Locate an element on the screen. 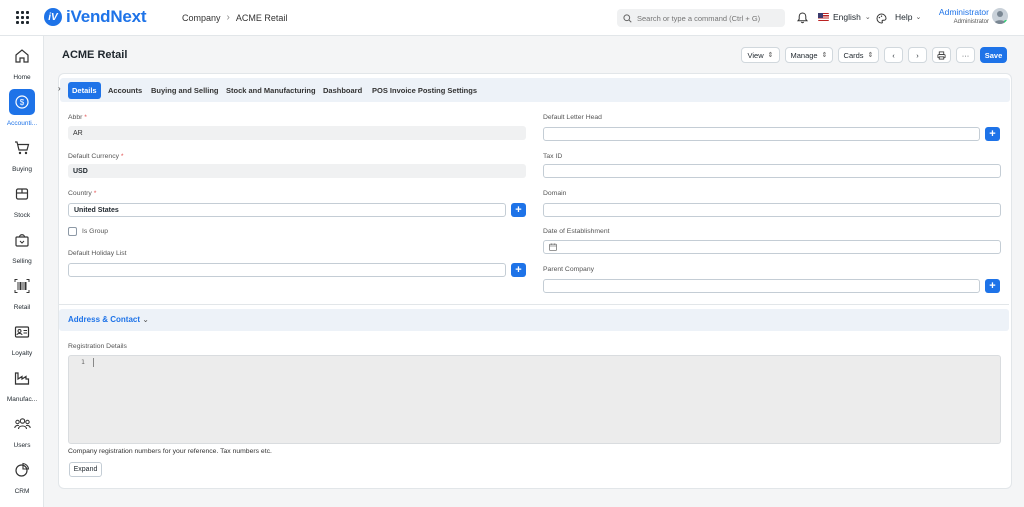 The width and height of the screenshot is (1024, 507). default-letter-head-field is located at coordinates (761, 134).